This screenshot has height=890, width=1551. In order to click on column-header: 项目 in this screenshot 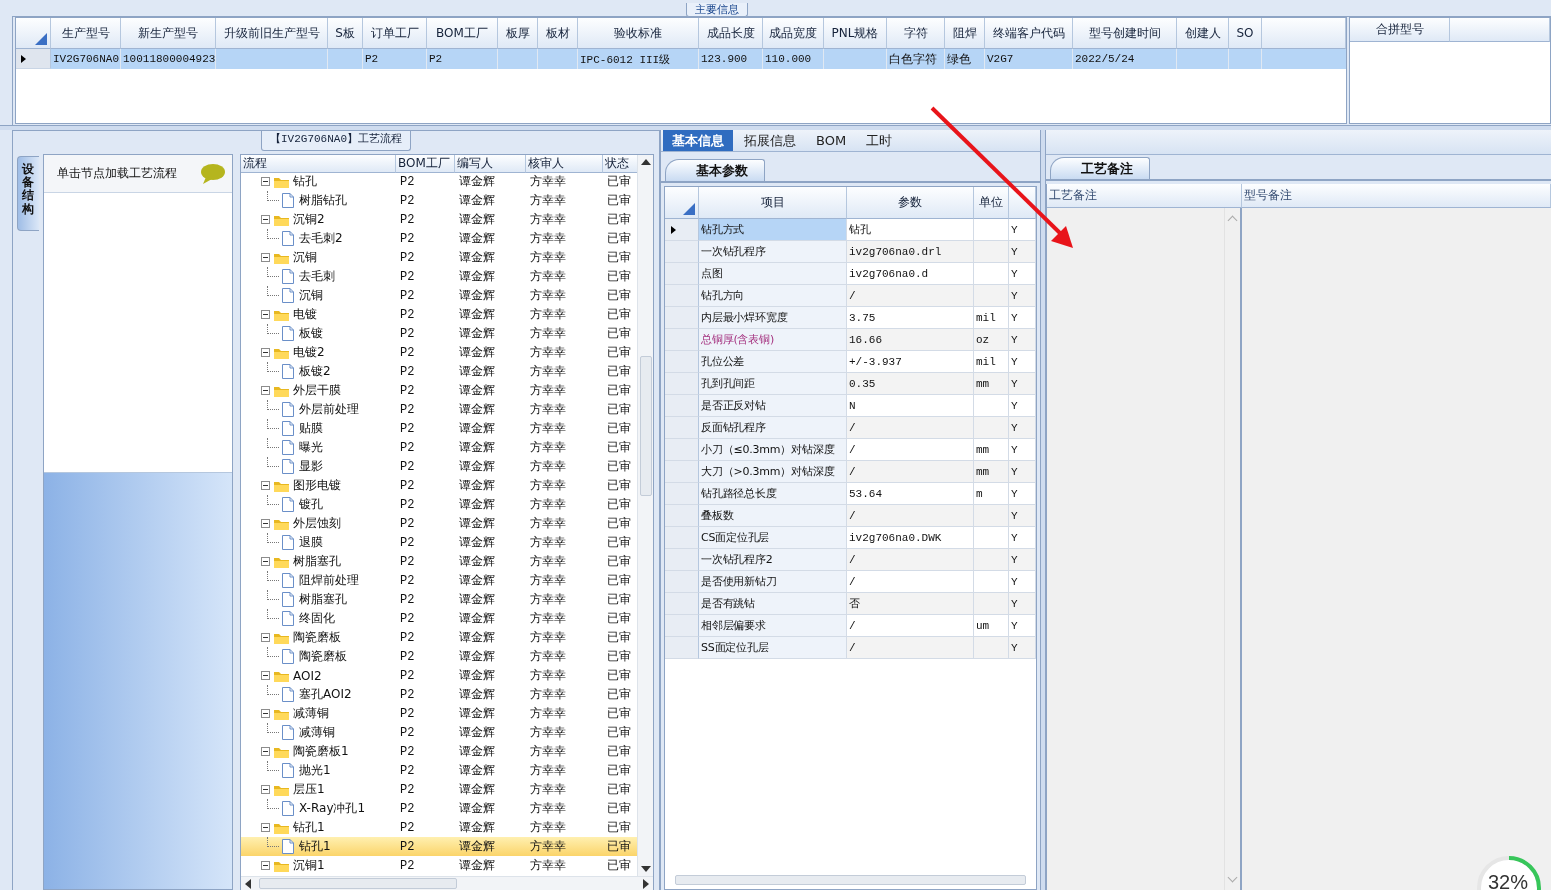, I will do `click(773, 203)`.